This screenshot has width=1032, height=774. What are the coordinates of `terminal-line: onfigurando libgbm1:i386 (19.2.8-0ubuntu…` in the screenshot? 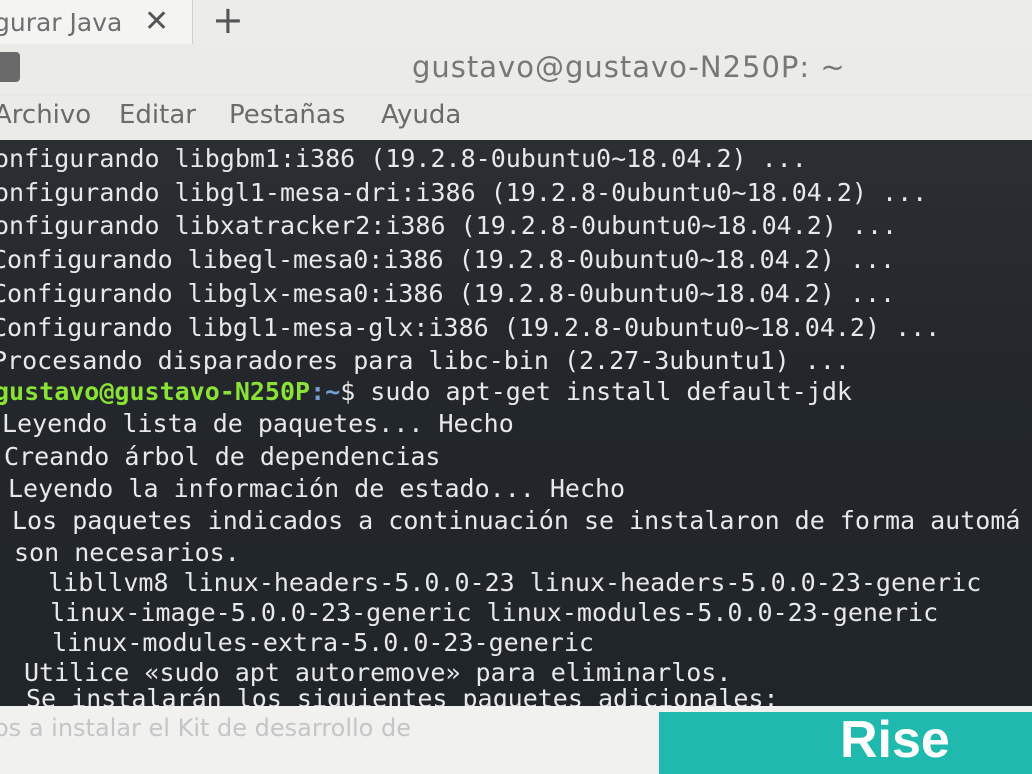 It's located at (403, 158).